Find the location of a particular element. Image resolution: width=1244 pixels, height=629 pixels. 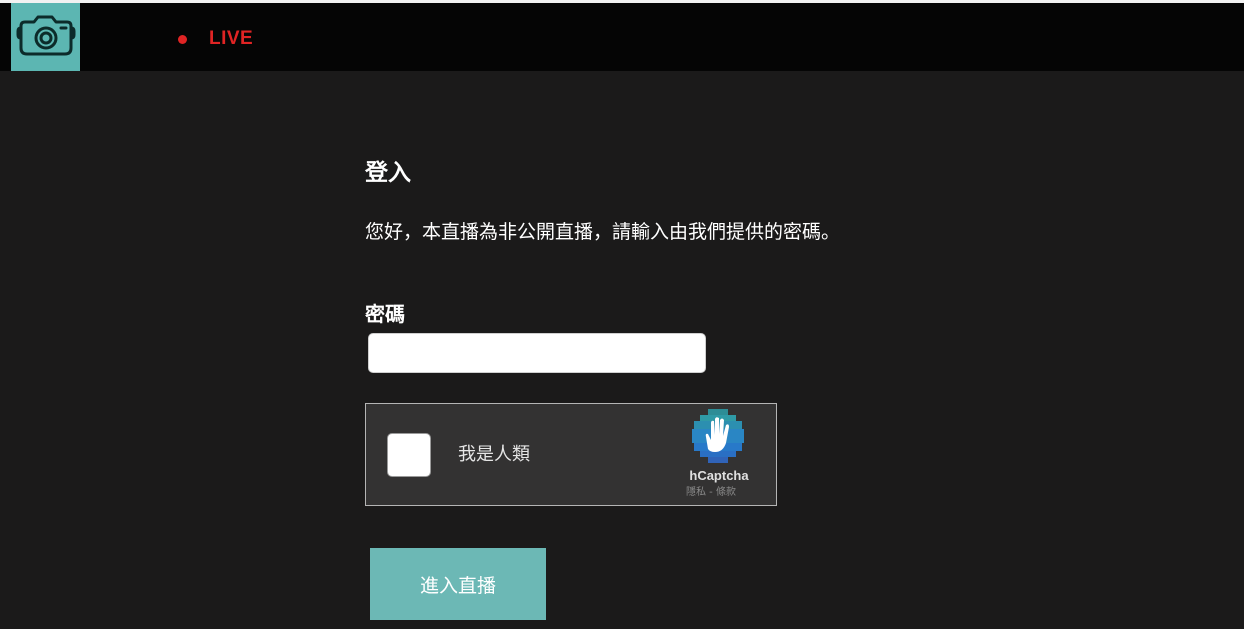

top-bar: LIVE is located at coordinates (622, 35).